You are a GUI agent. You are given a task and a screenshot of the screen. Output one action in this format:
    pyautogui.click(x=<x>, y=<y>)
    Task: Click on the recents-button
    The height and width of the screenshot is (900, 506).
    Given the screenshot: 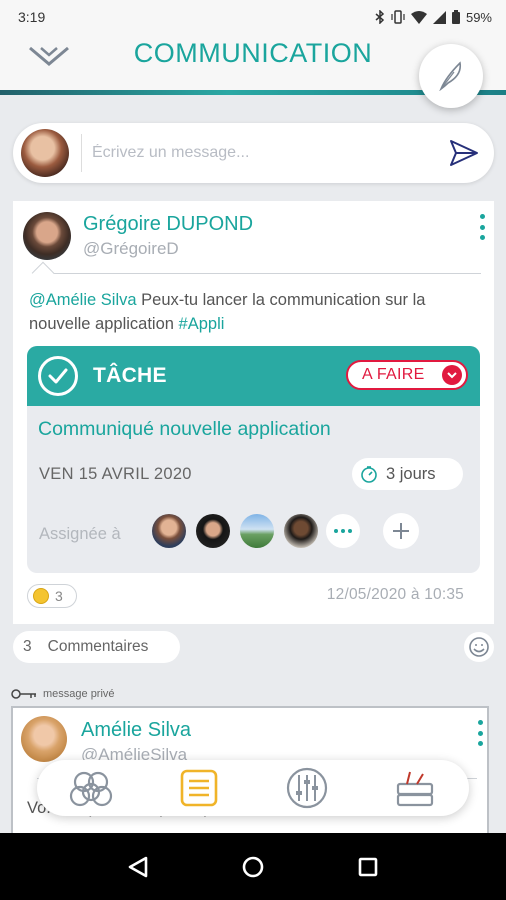 What is the action you would take?
    pyautogui.click(x=368, y=867)
    